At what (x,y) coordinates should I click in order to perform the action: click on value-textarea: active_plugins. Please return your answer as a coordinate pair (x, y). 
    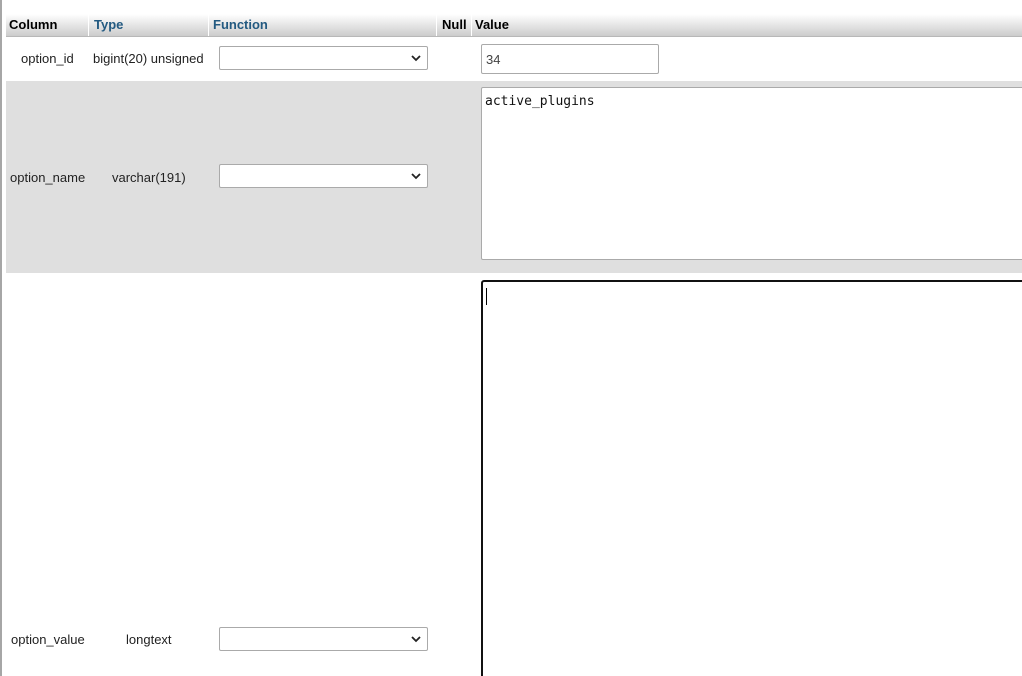
    Looking at the image, I should click on (751, 173).